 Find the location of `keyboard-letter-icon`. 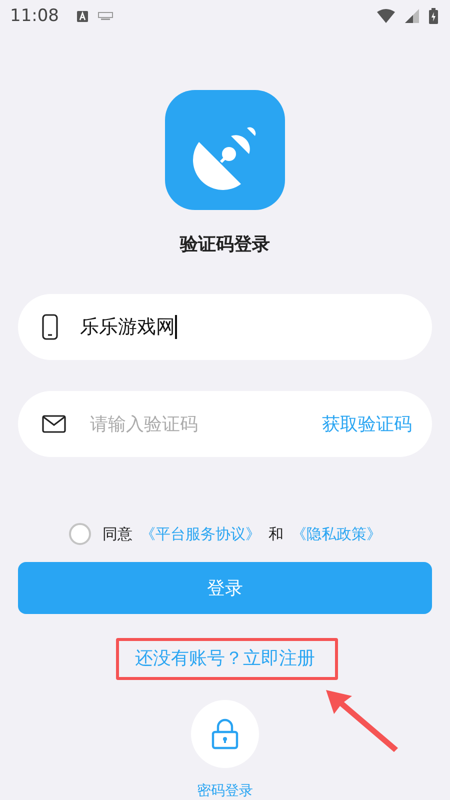

keyboard-letter-icon is located at coordinates (82, 16).